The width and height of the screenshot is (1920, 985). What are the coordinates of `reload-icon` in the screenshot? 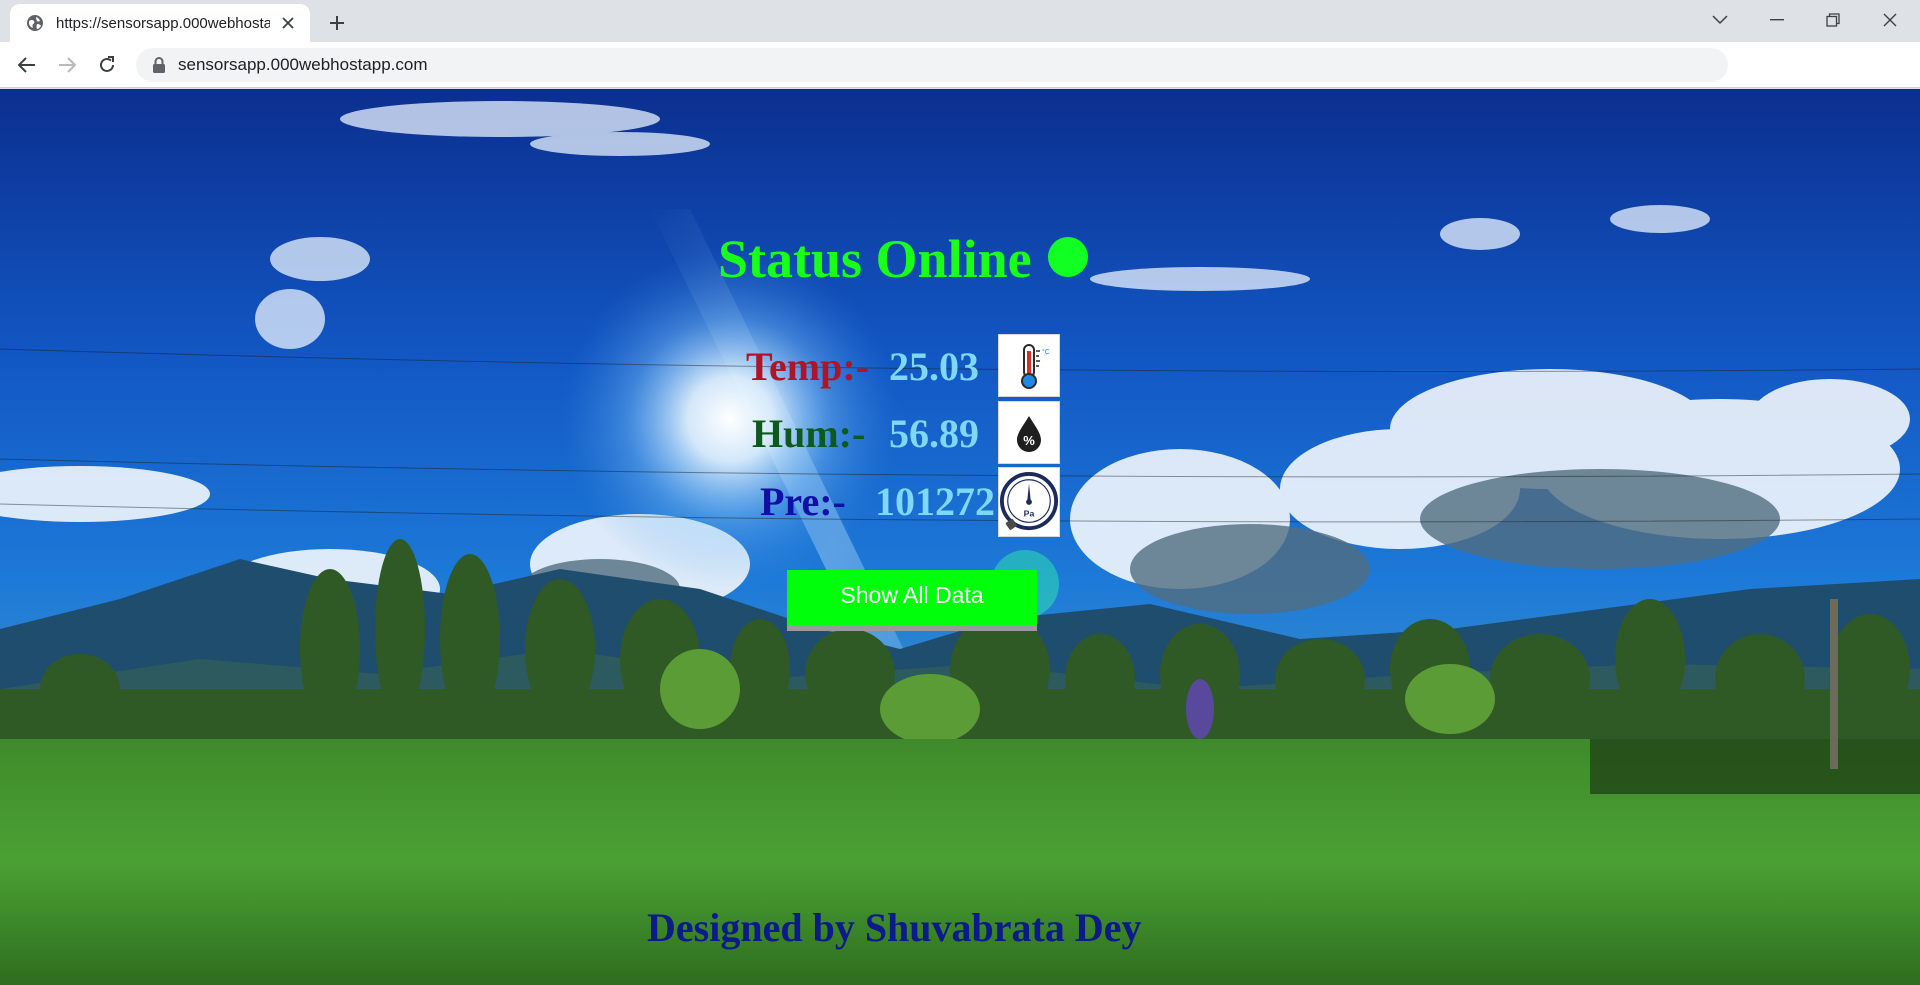 It's located at (107, 64).